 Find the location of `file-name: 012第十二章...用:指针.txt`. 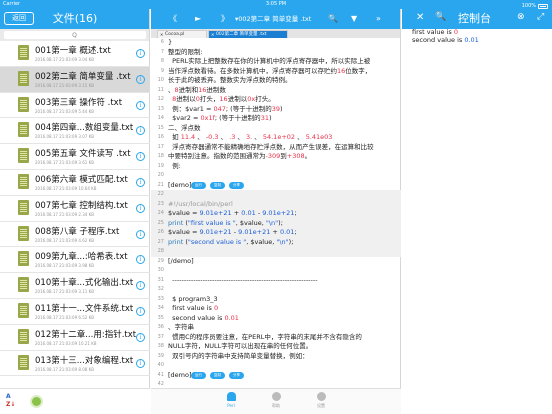

file-name: 012第十二章...用:指针.txt is located at coordinates (86, 334).